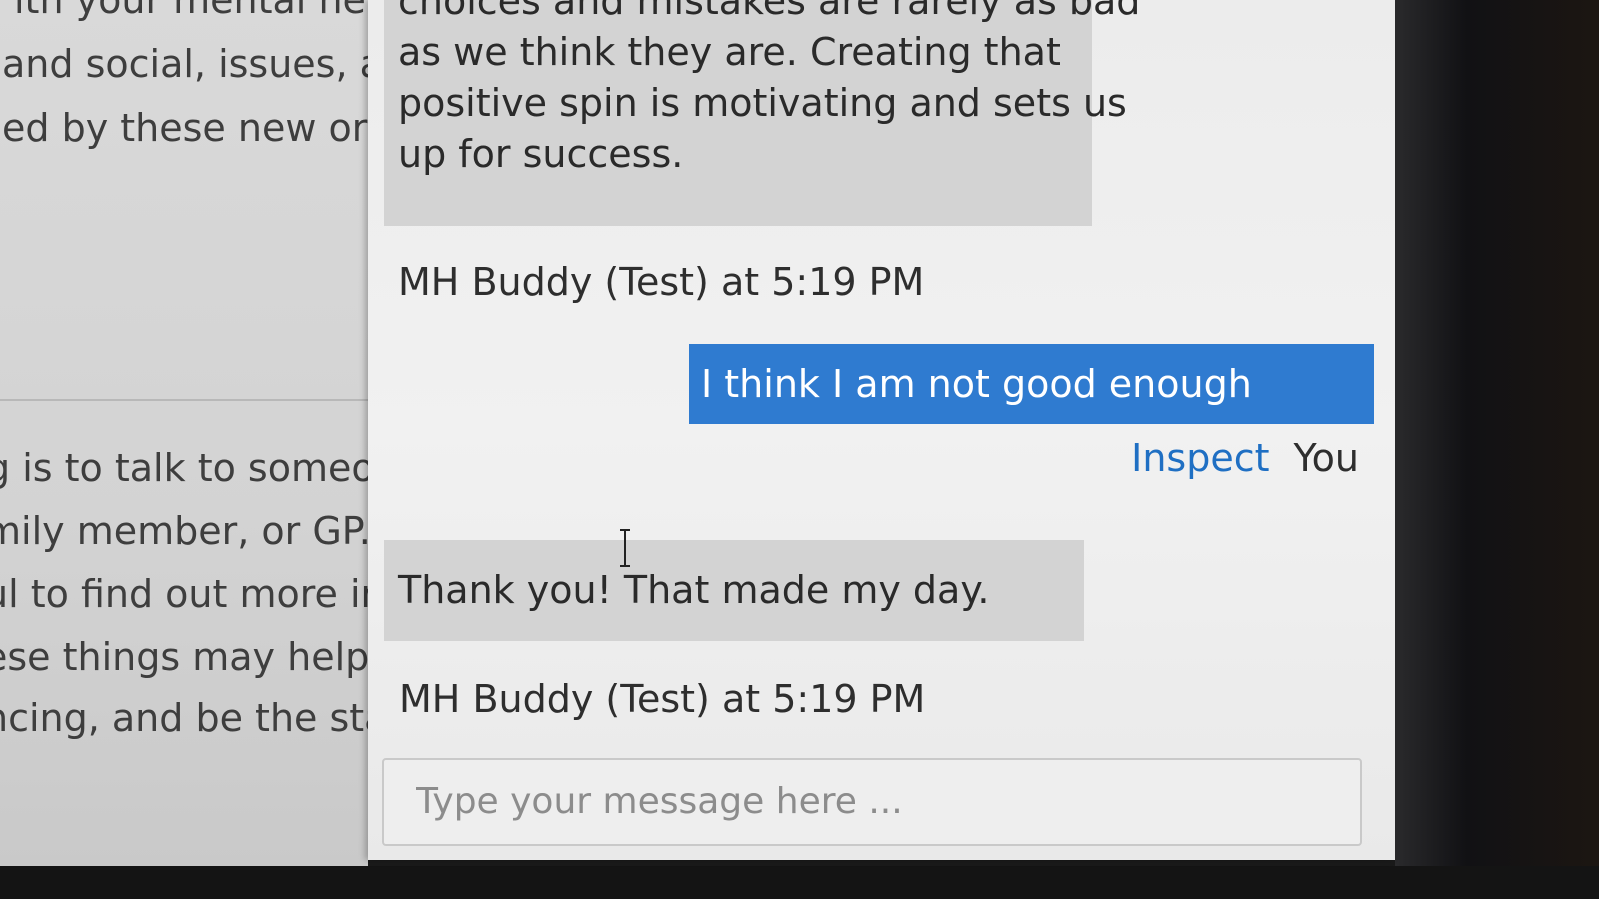 The height and width of the screenshot is (899, 1599). What do you see at coordinates (184, 657) in the screenshot?
I see `background-text-line: ese things may help` at bounding box center [184, 657].